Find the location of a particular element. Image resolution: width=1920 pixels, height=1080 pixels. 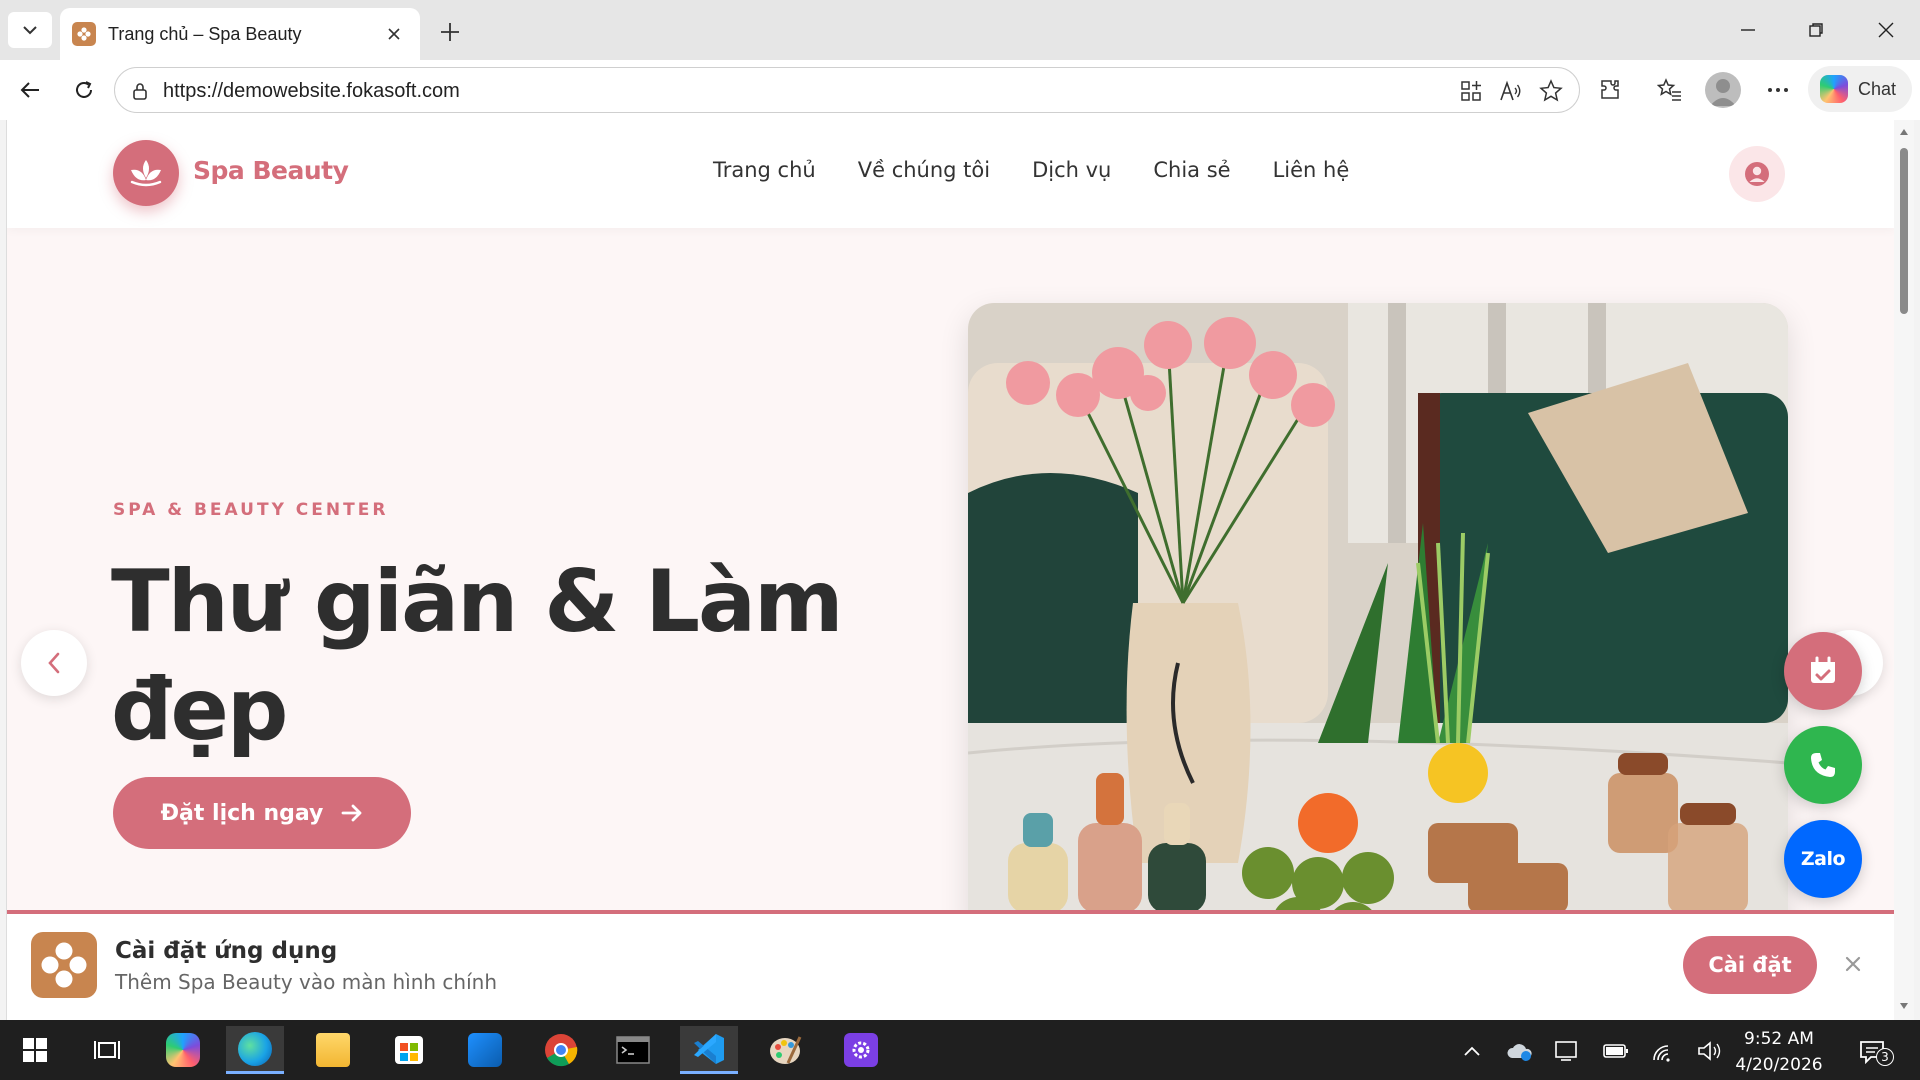

taskbar-file-explorer is located at coordinates (333, 1050).